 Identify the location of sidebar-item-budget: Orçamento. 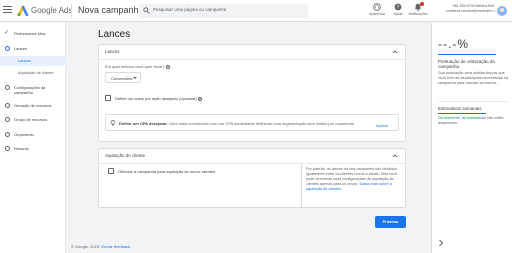
(33, 135).